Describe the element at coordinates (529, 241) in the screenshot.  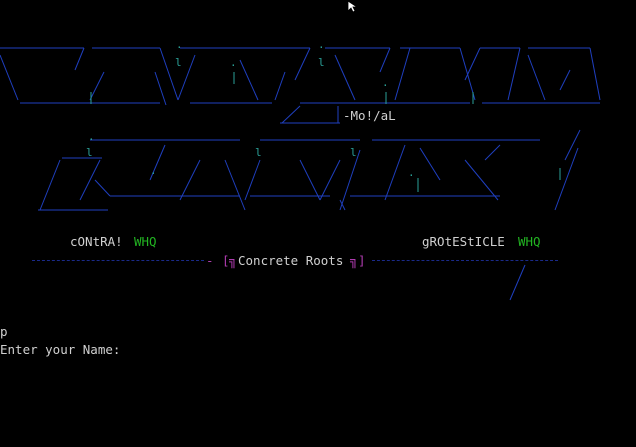
I see `right-tag-group: WHQ` at that location.